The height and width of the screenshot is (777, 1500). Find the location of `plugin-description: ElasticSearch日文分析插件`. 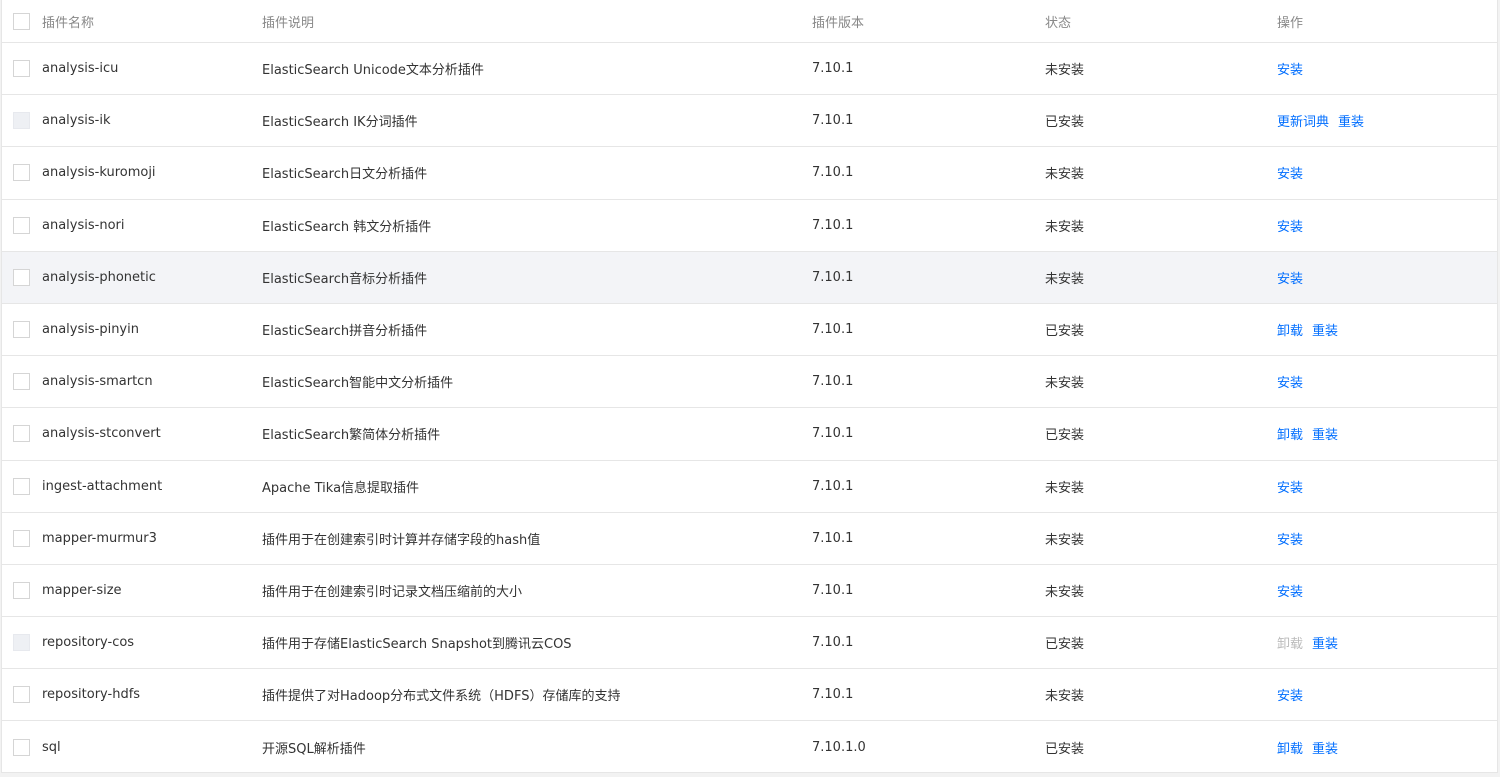

plugin-description: ElasticSearch日文分析插件 is located at coordinates (345, 175).